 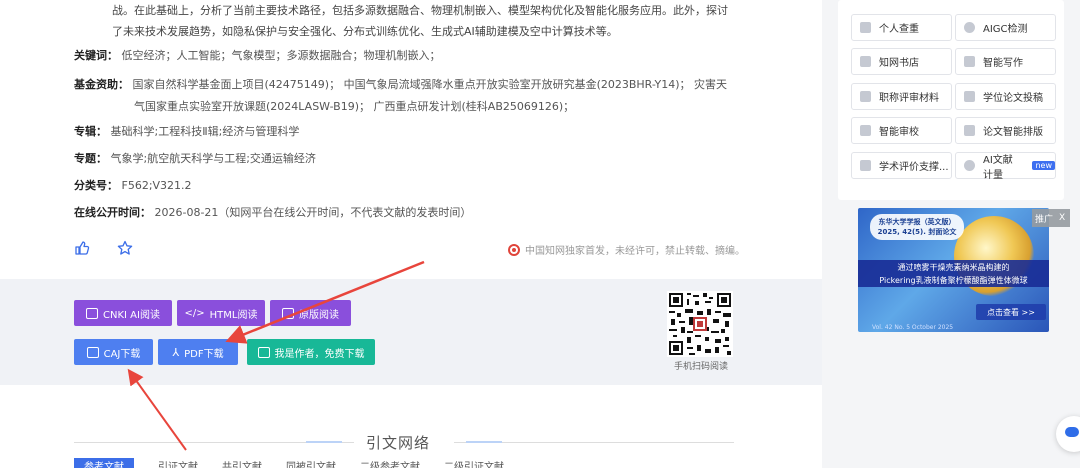 I want to click on topic-label: 专题：, so click(x=90, y=158).